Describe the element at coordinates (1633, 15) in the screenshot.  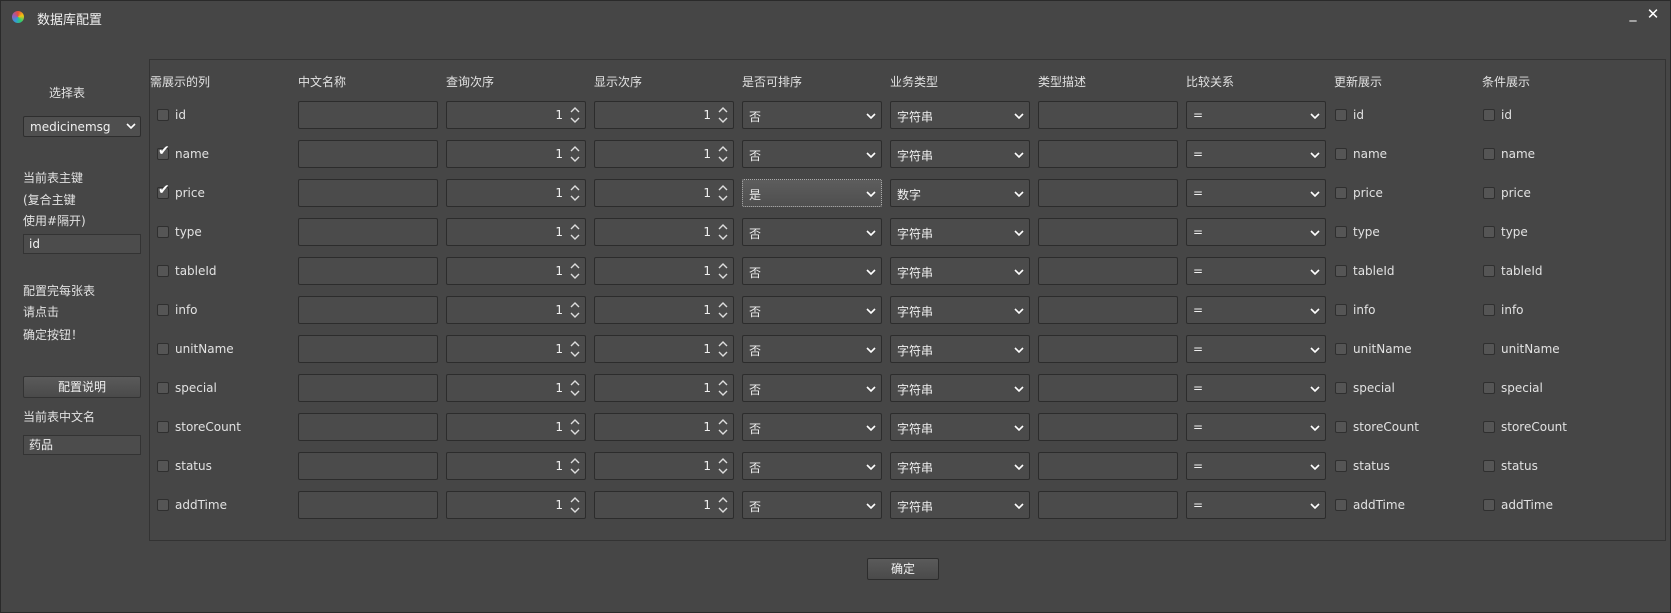
I see `minimize-button: _` at that location.